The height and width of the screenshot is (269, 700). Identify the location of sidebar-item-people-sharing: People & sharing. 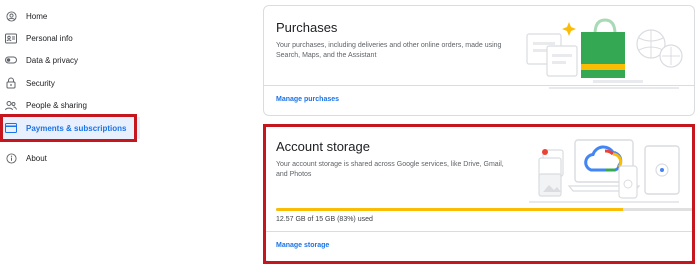
(70, 105).